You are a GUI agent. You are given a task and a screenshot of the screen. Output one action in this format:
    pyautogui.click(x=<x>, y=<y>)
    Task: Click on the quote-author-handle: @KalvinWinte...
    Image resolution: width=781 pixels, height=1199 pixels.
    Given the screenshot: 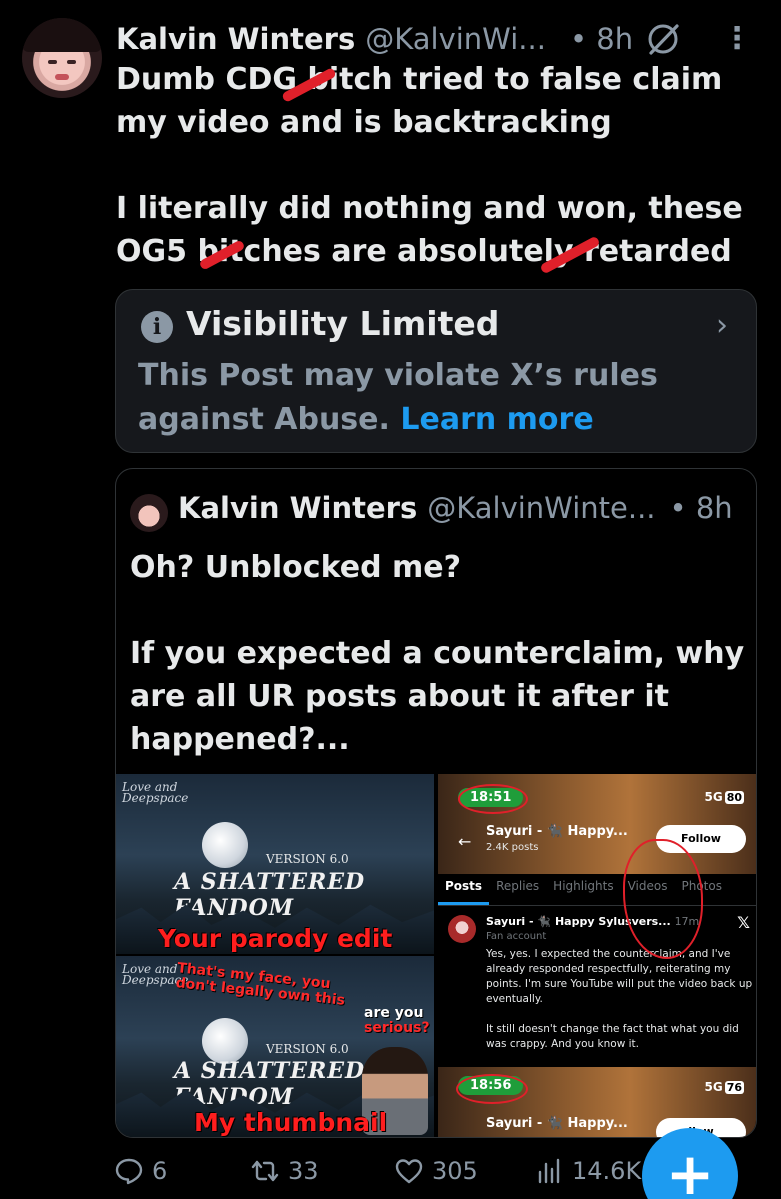 What is the action you would take?
    pyautogui.click(x=541, y=508)
    